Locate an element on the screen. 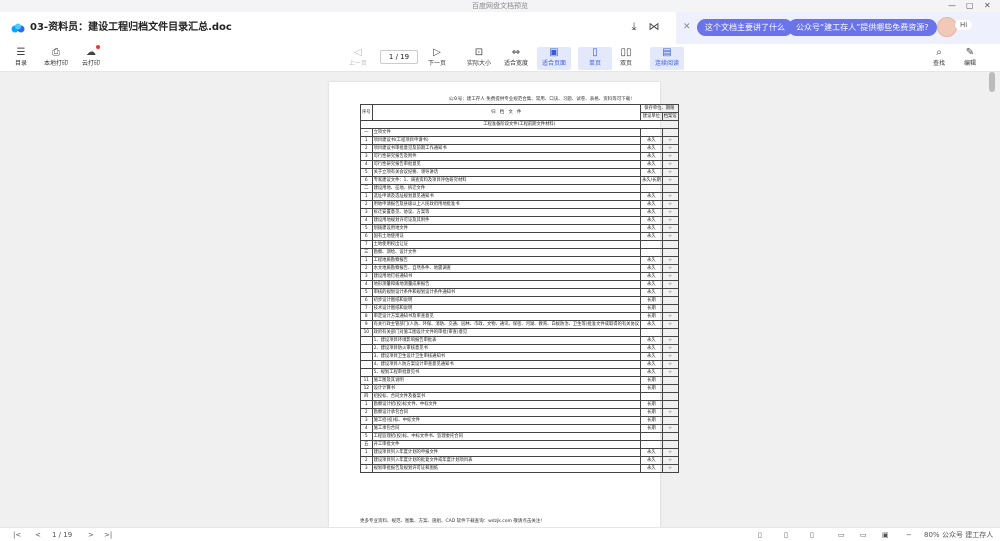 The height and width of the screenshot is (541, 1000). row-title: 审核的规划设计条件和规划设计条件通知书 is located at coordinates (506, 292).